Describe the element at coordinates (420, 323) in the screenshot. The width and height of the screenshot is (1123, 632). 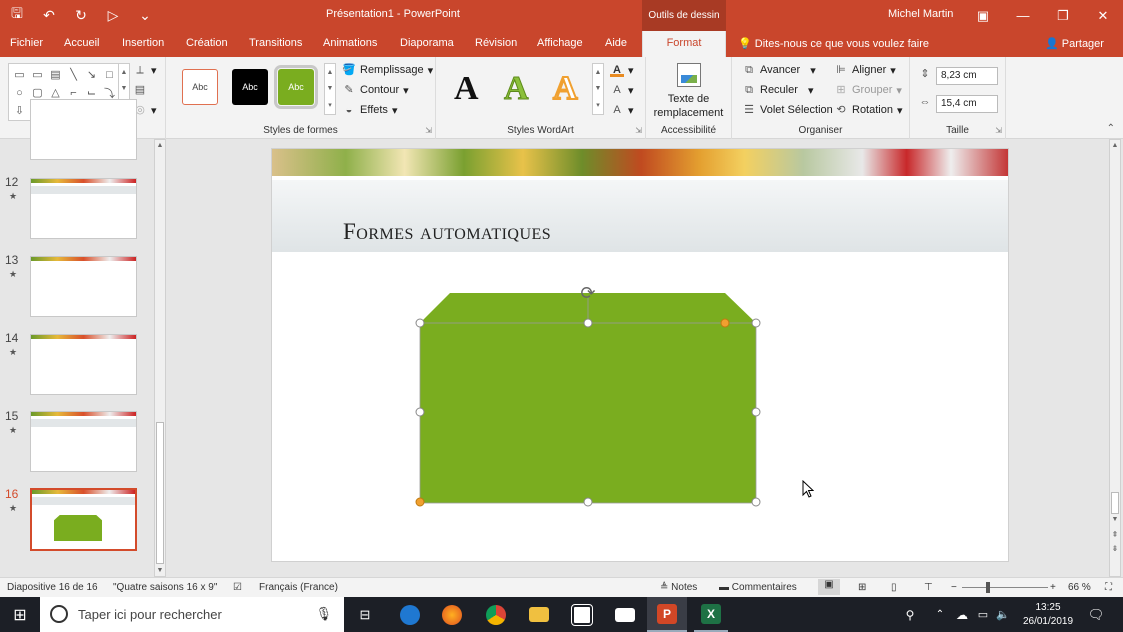
I see `resize-handle-top-left` at that location.